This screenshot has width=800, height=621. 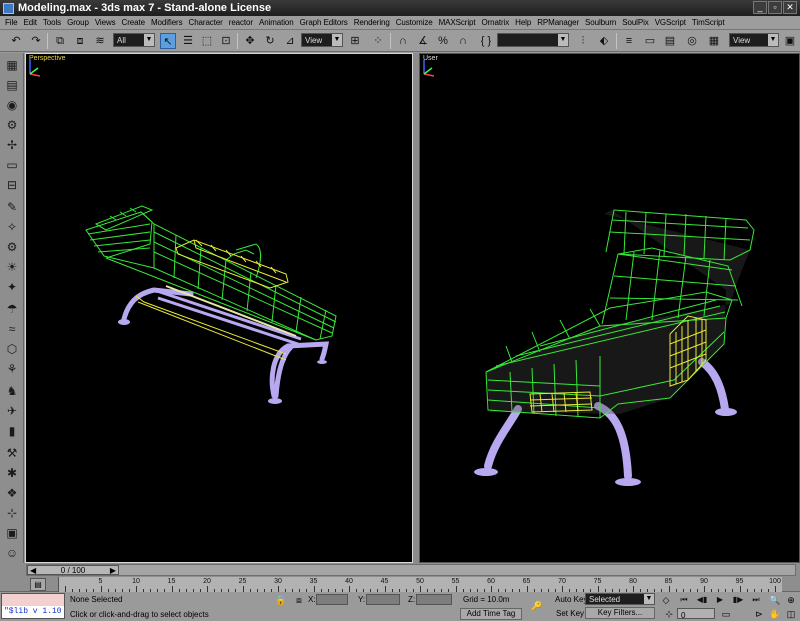 I want to click on menu-item-help: Help, so click(x=523, y=22).